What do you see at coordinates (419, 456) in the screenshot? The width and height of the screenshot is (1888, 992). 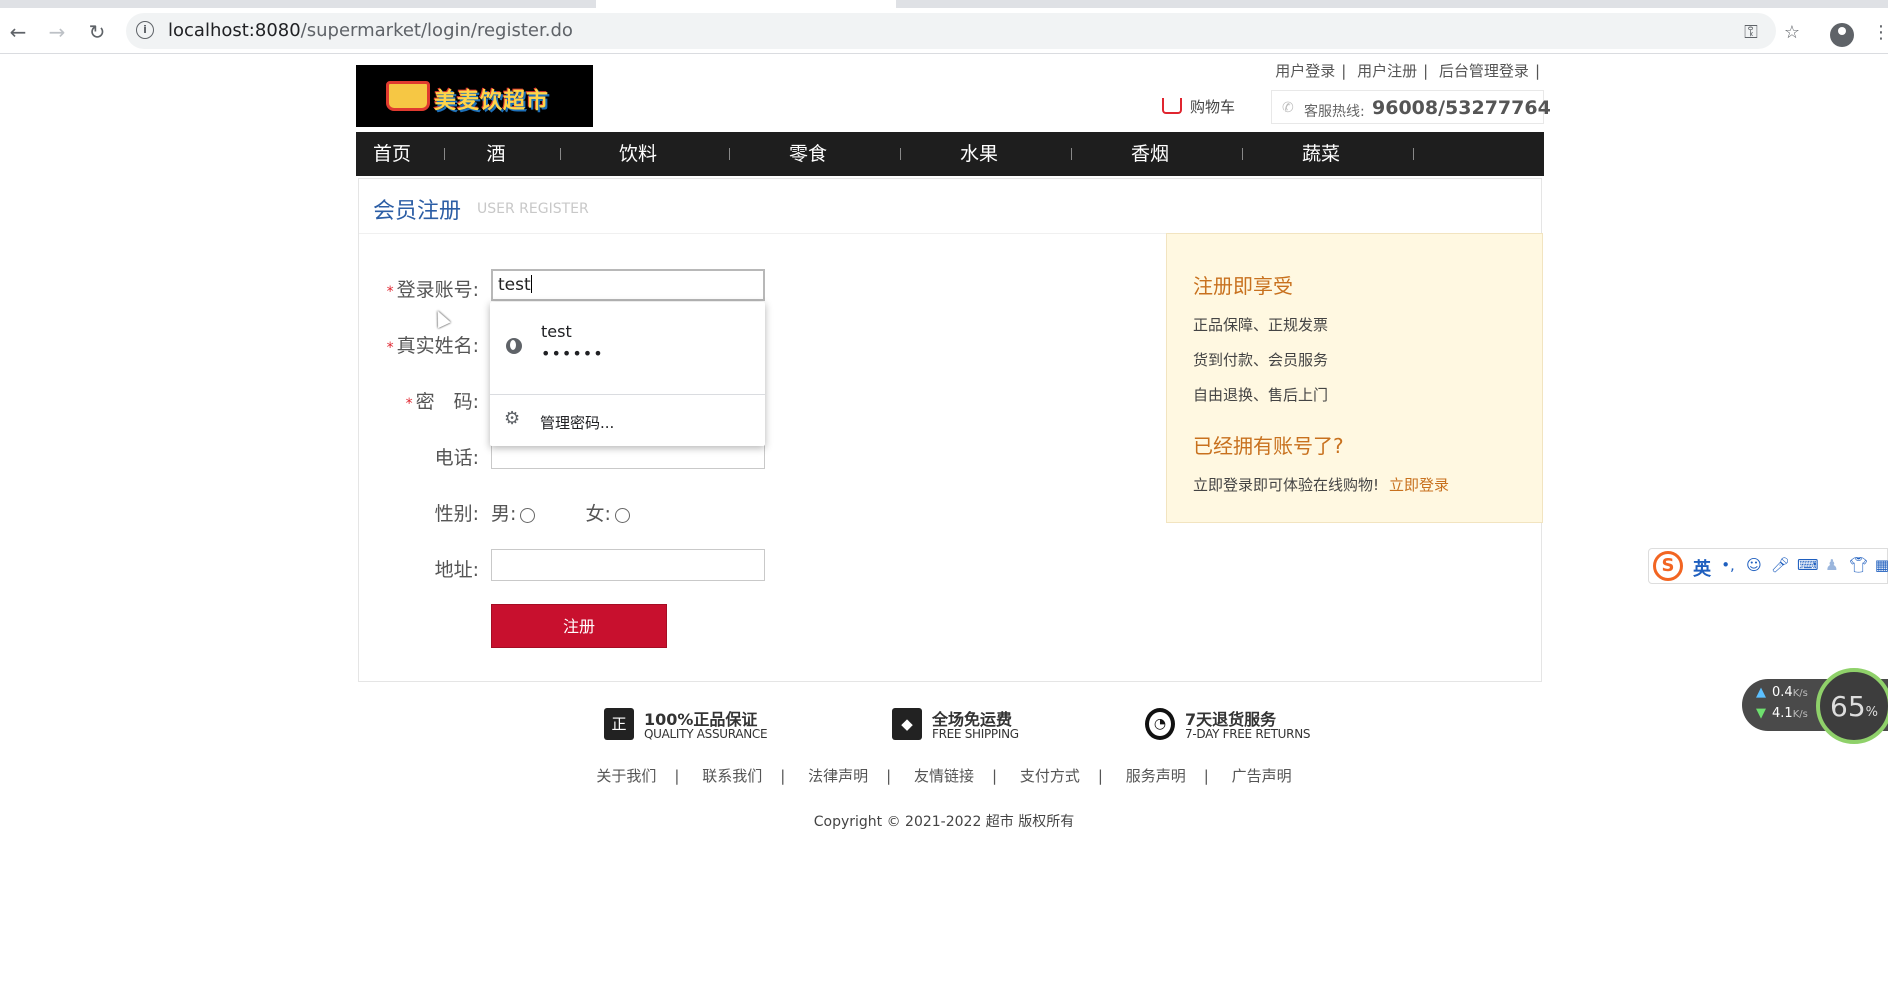 I see `phone-row: 电话:` at bounding box center [419, 456].